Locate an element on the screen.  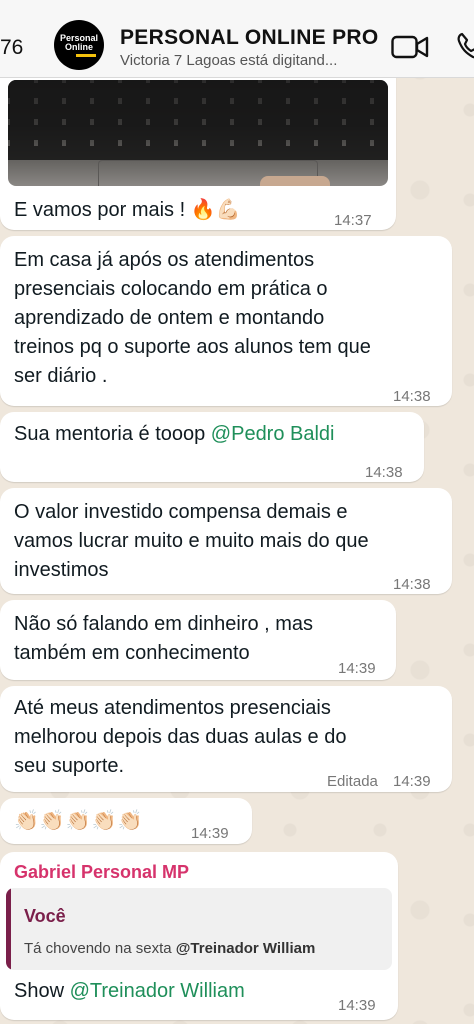
message-bubble-photo: E vamos por mais ! 🔥💪🏻 14:37 is located at coordinates (198, 145).